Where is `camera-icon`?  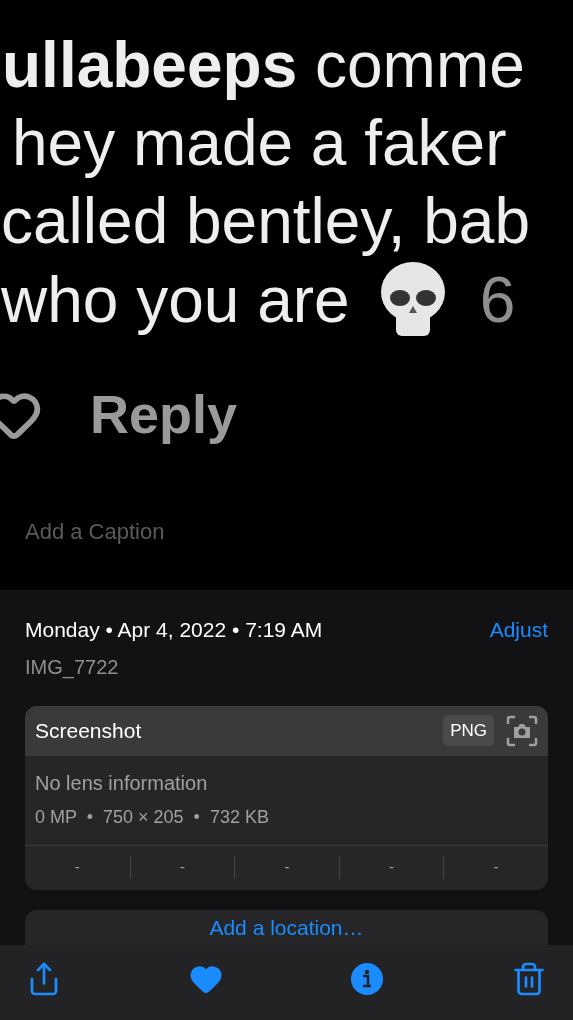
camera-icon is located at coordinates (522, 730).